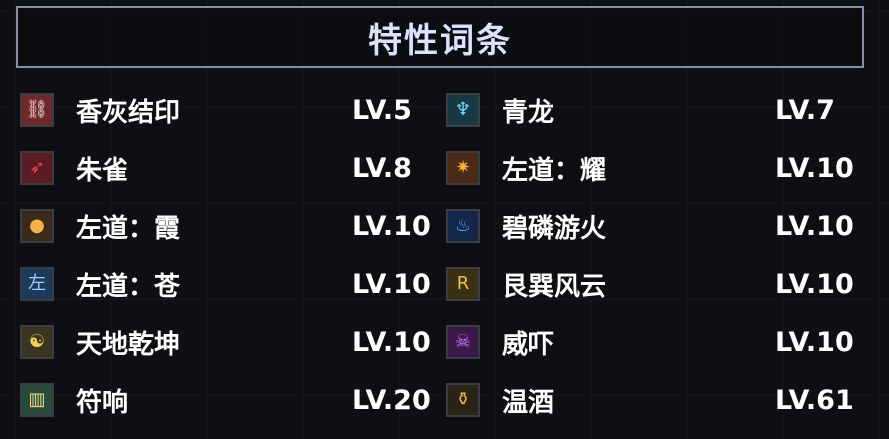 Image resolution: width=889 pixels, height=439 pixels. What do you see at coordinates (463, 226) in the screenshot?
I see `blue-will-o-wisp-icon: ♨` at bounding box center [463, 226].